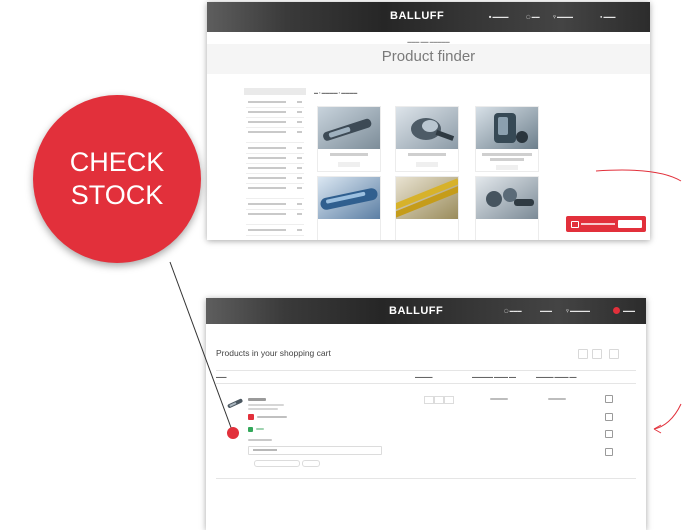  What do you see at coordinates (667, 416) in the screenshot?
I see `arrow-line-bottom` at bounding box center [667, 416].